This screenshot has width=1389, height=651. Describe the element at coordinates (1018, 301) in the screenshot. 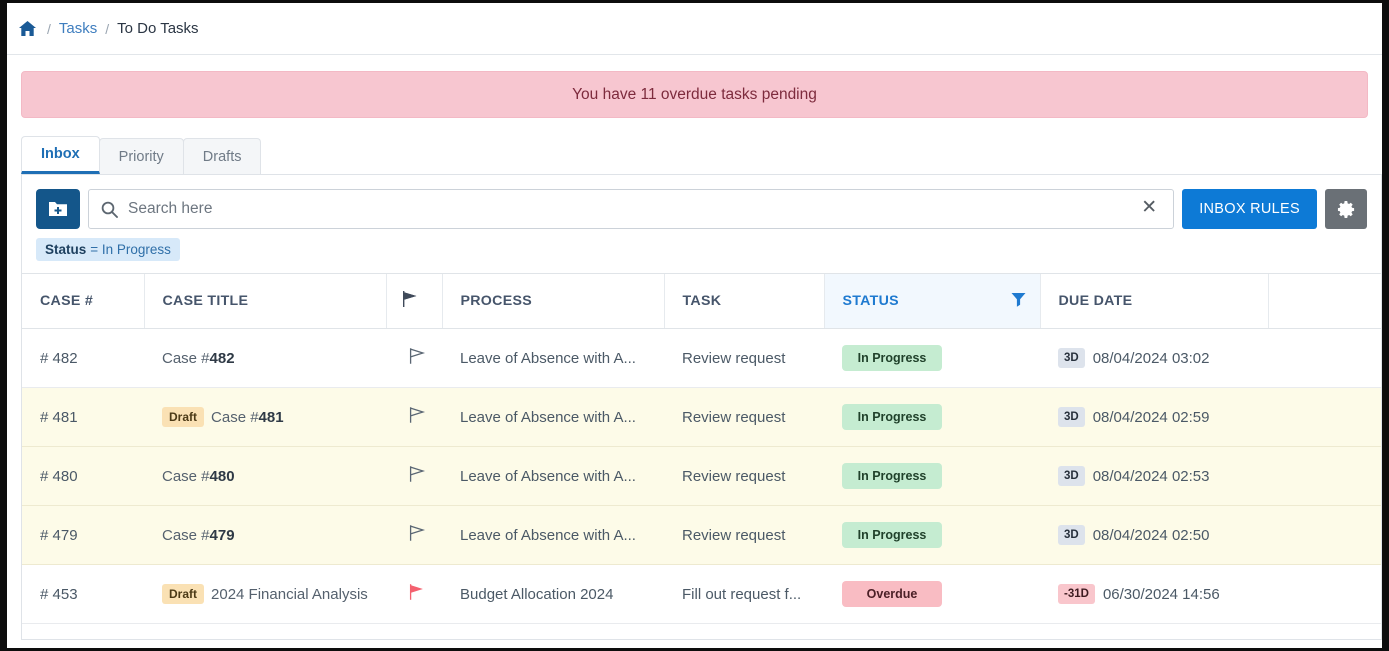

I see `filter-funnel-icon` at that location.